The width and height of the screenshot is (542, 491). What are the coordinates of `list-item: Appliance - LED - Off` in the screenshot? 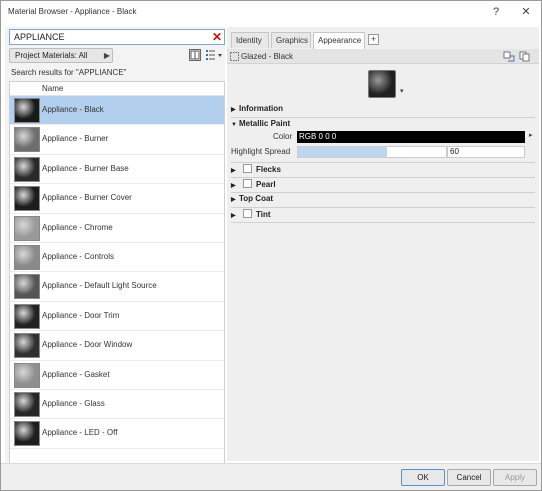 It's located at (117, 434).